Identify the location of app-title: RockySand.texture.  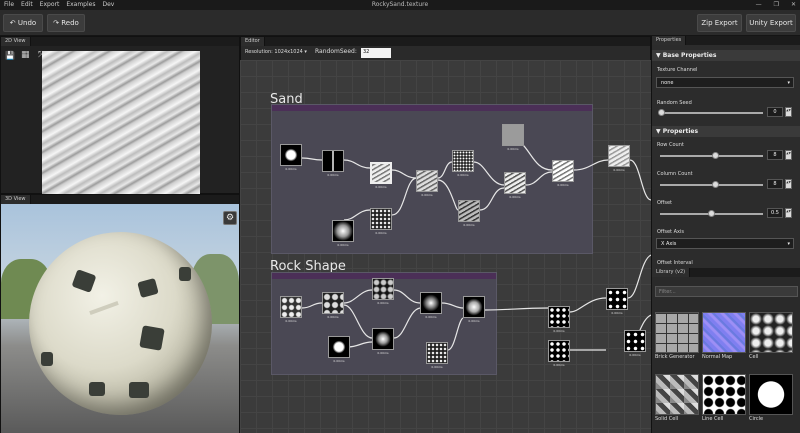
(400, 4).